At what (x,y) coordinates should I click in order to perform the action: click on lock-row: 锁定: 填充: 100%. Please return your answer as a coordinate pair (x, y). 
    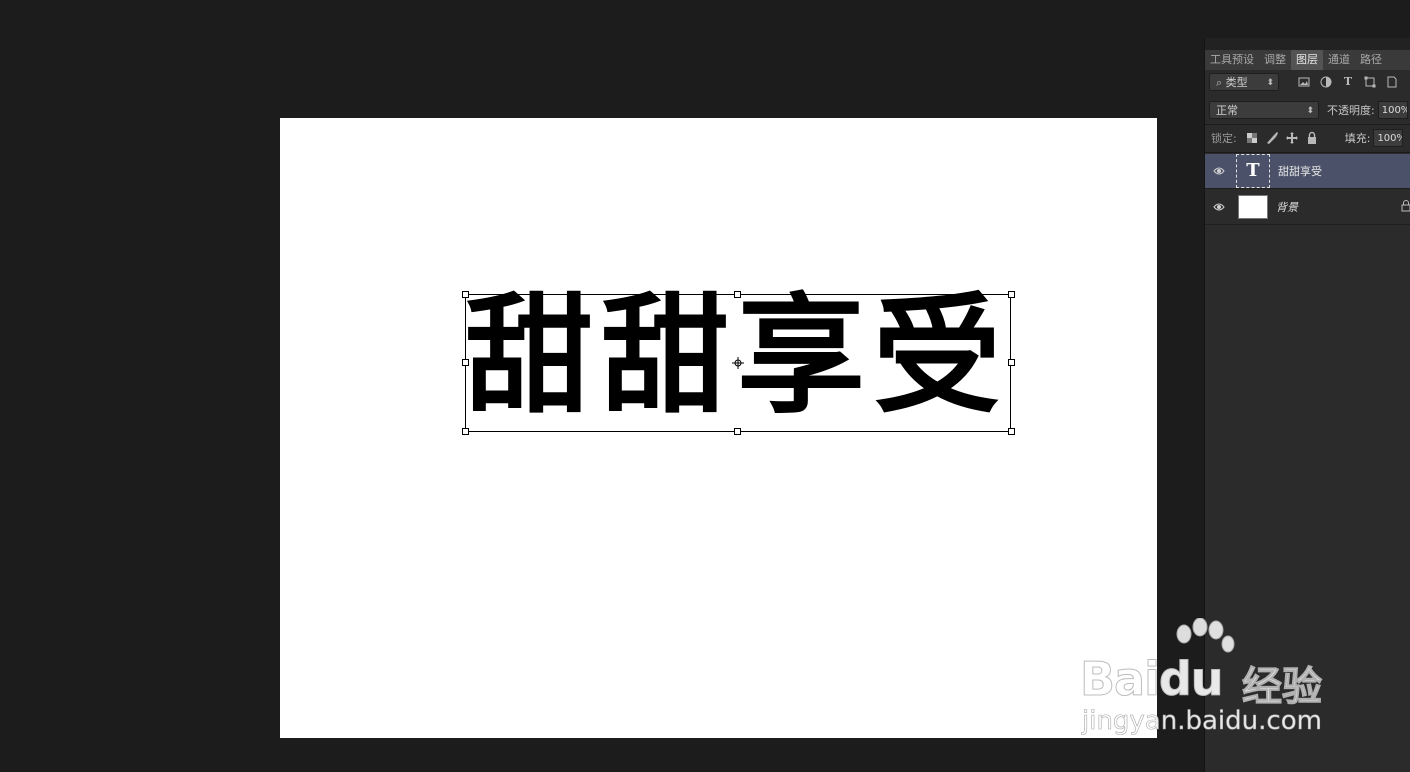
    Looking at the image, I should click on (1307, 138).